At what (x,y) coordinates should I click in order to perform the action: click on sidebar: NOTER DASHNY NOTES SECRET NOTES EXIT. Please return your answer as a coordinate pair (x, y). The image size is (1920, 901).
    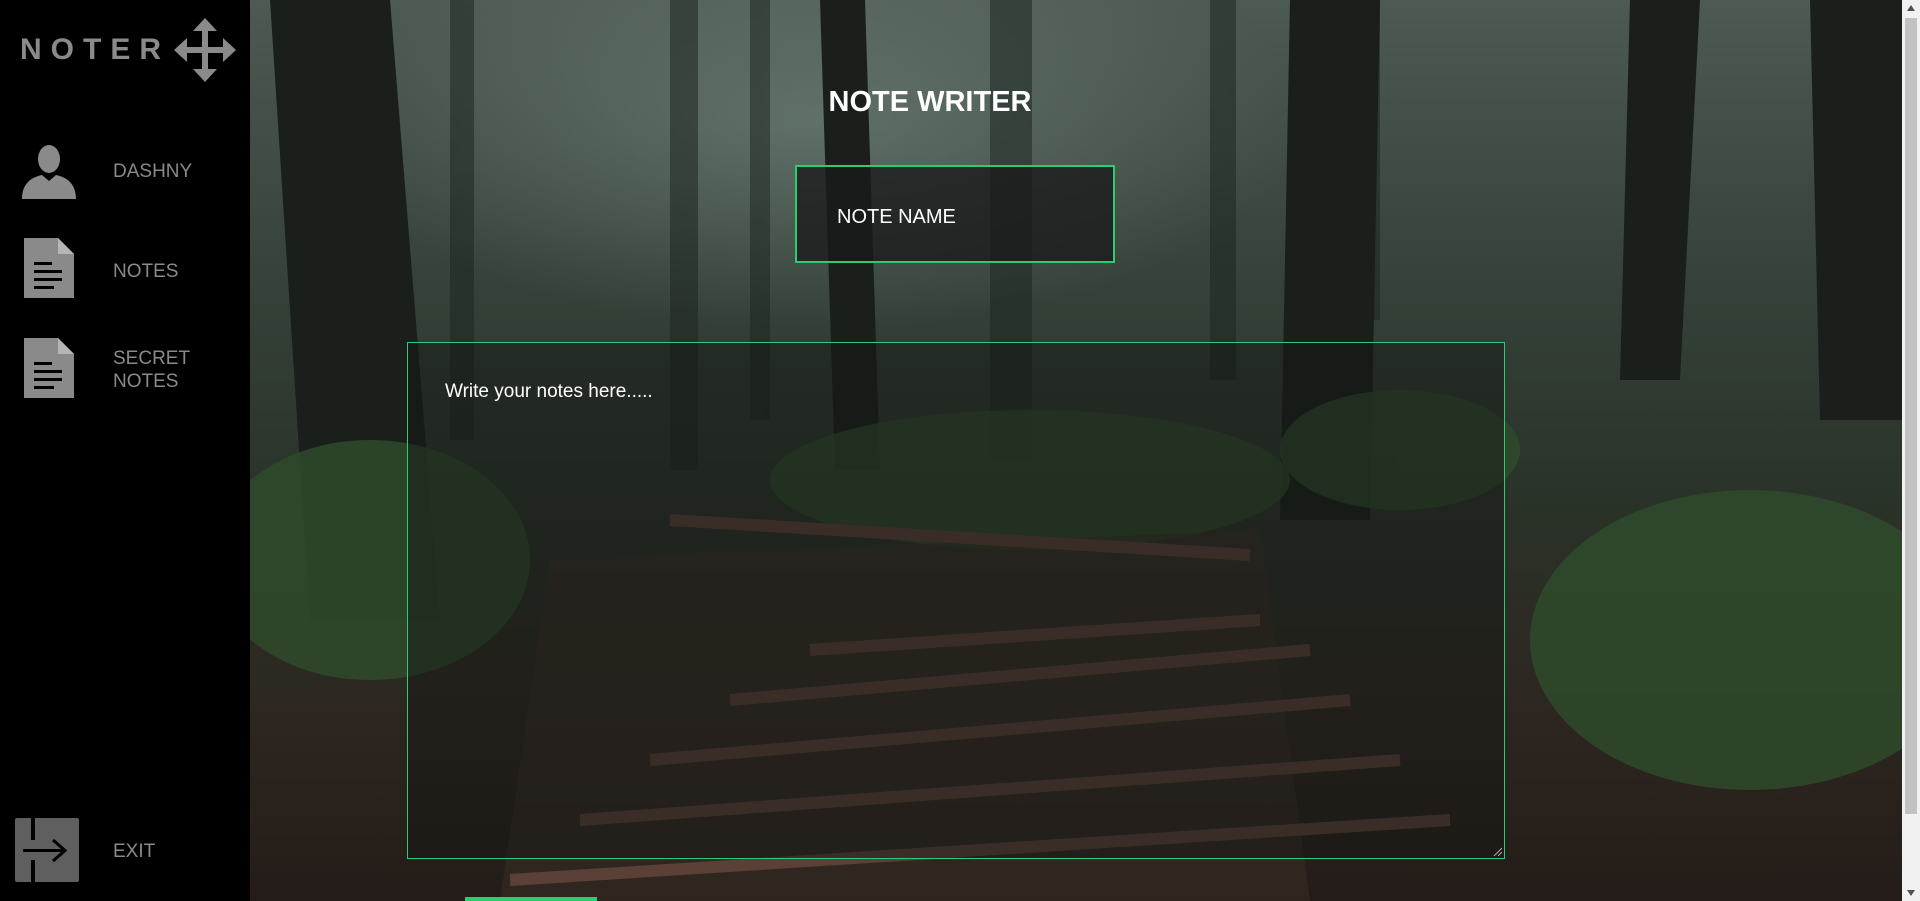
    Looking at the image, I should click on (125, 450).